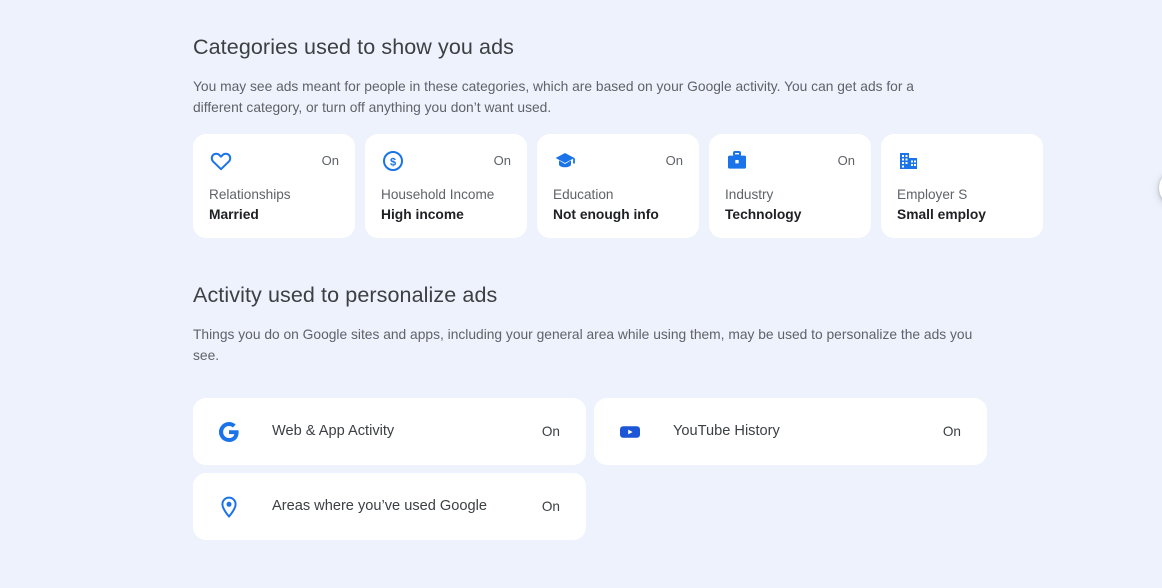 This screenshot has width=1162, height=588. What do you see at coordinates (763, 214) in the screenshot?
I see `category-value: Technology` at bounding box center [763, 214].